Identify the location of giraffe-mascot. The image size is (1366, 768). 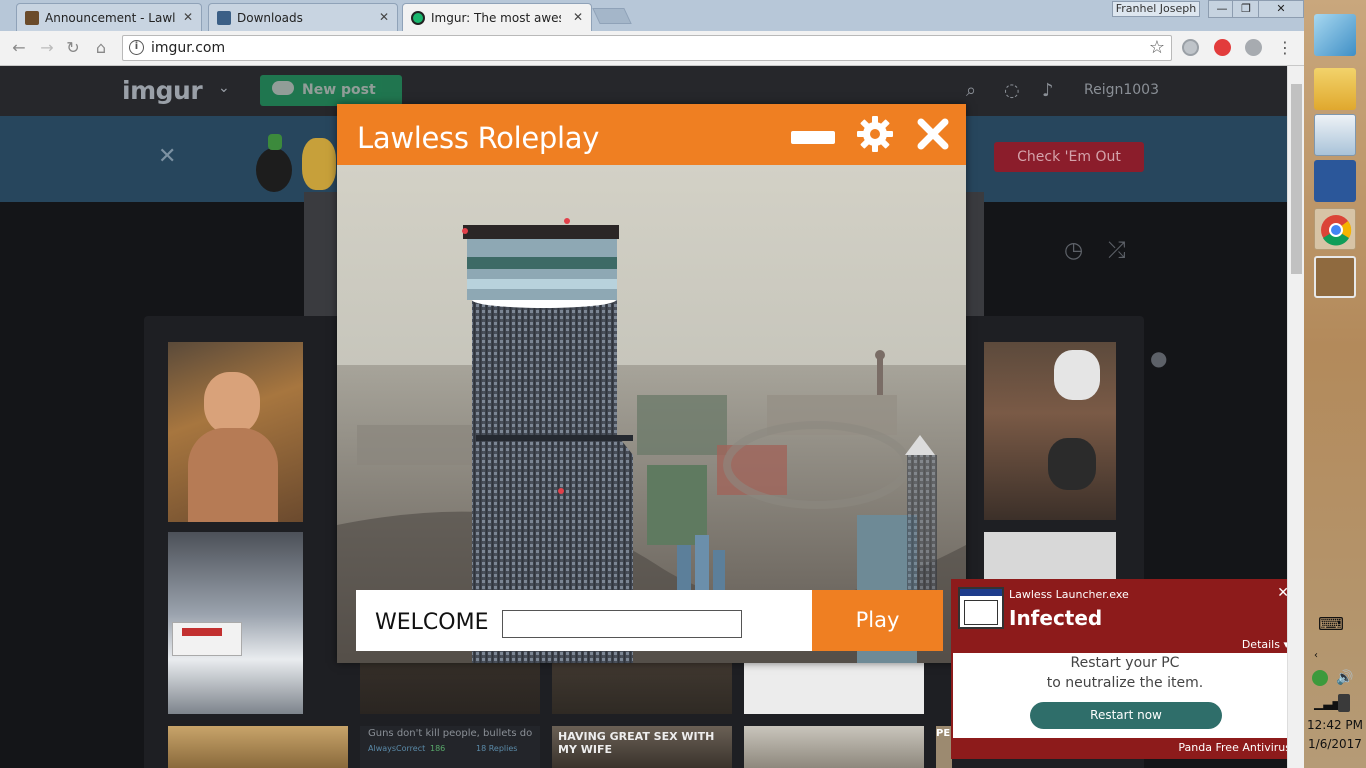
(319, 164).